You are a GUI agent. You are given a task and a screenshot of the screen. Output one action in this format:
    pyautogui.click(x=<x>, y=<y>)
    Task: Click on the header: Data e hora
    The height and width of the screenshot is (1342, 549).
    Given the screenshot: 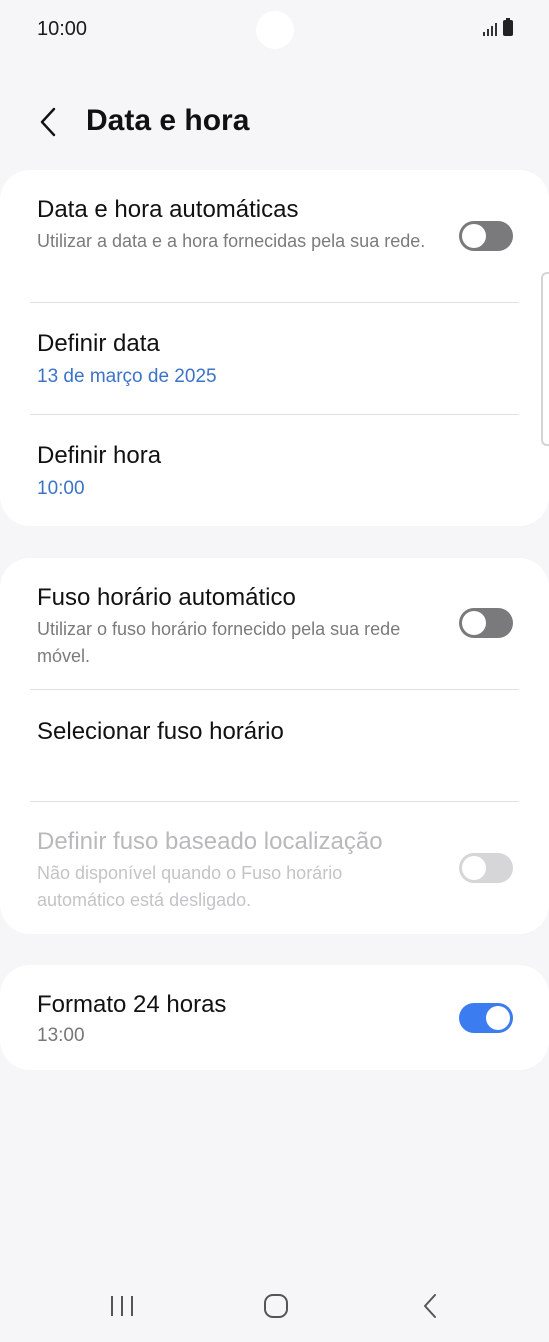 What is the action you would take?
    pyautogui.click(x=274, y=122)
    